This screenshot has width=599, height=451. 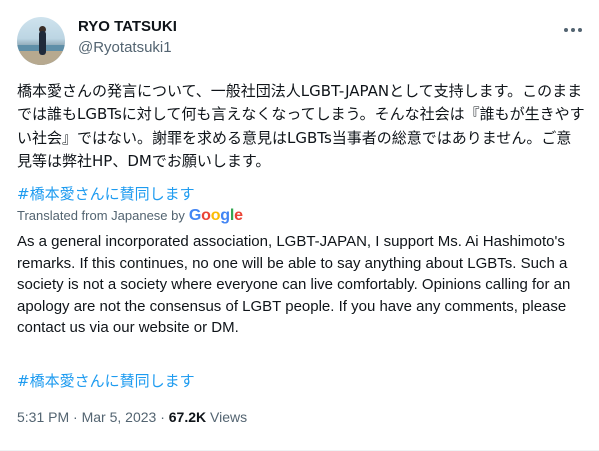 What do you see at coordinates (43, 417) in the screenshot?
I see `tweet-time: 5:31 PM` at bounding box center [43, 417].